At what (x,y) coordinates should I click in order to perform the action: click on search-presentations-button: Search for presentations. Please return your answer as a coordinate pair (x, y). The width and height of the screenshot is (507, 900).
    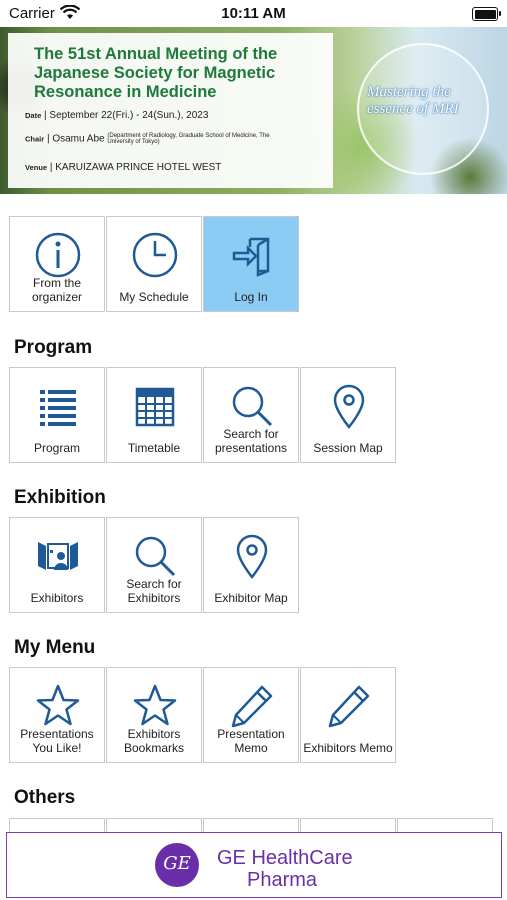
    Looking at the image, I should click on (251, 415).